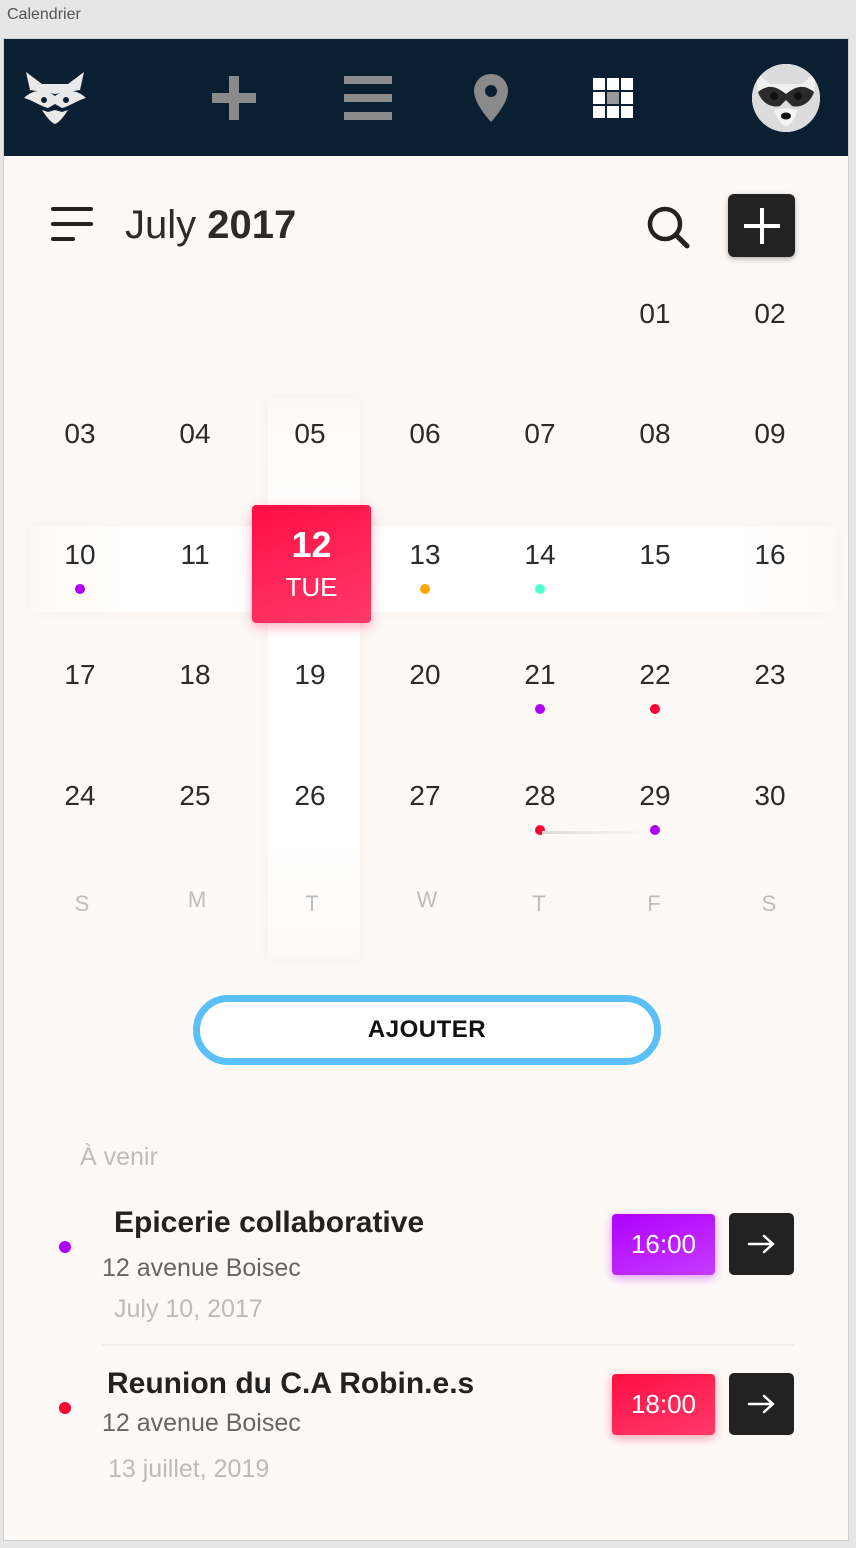 The image size is (856, 1548). Describe the element at coordinates (80, 434) in the screenshot. I see `calendar-day: 03` at that location.